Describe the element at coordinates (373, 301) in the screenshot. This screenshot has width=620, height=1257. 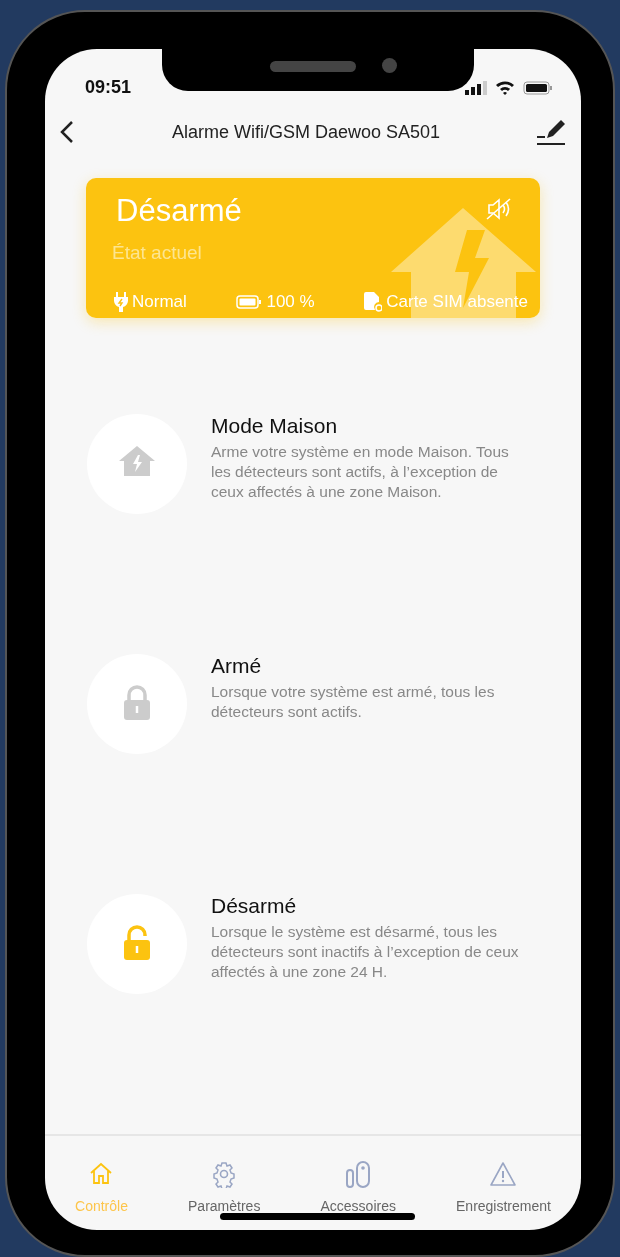
I see `sim-card-icon` at that location.